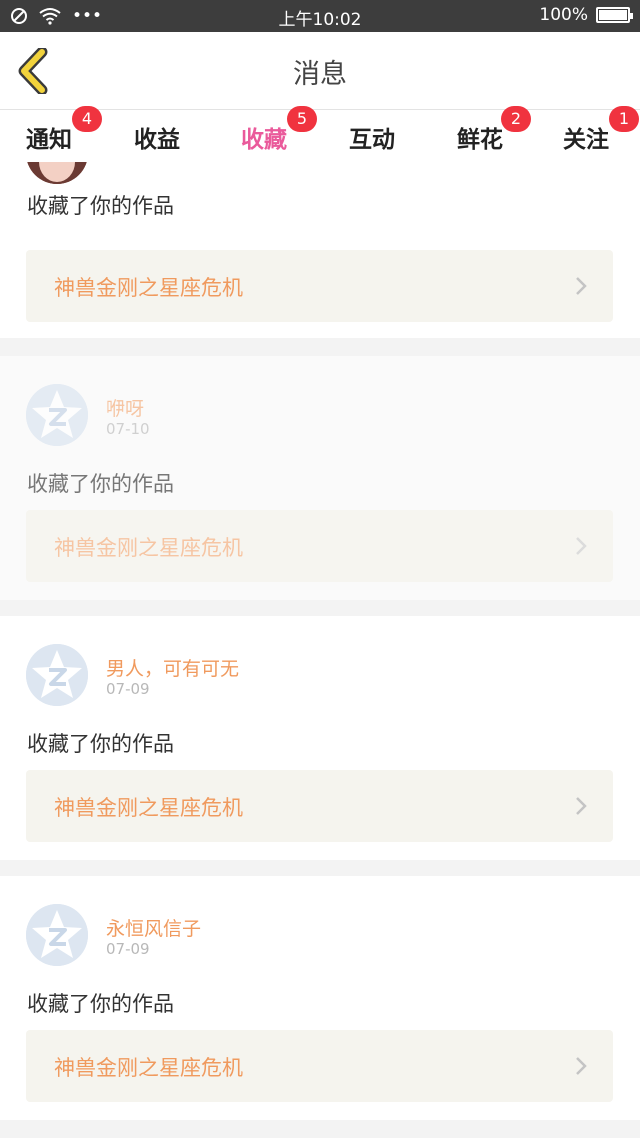 Image resolution: width=640 pixels, height=1138 pixels. Describe the element at coordinates (586, 140) in the screenshot. I see `tab-label: 关注` at that location.